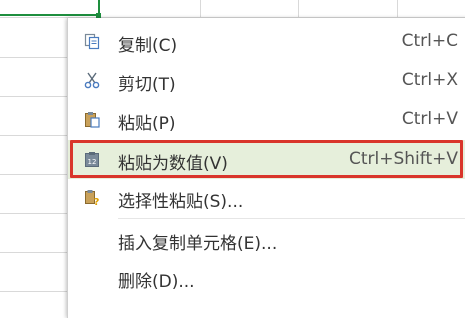 This screenshot has height=318, width=465. Describe the element at coordinates (429, 41) in the screenshot. I see `menu-item-shortcut: Ctrl+C` at that location.